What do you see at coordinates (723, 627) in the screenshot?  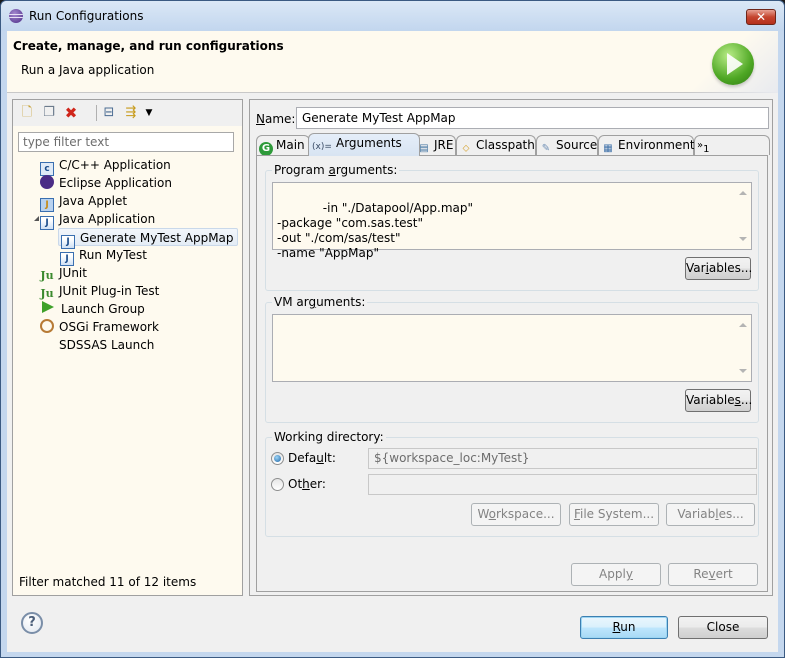 I see `close-button: Close` at bounding box center [723, 627].